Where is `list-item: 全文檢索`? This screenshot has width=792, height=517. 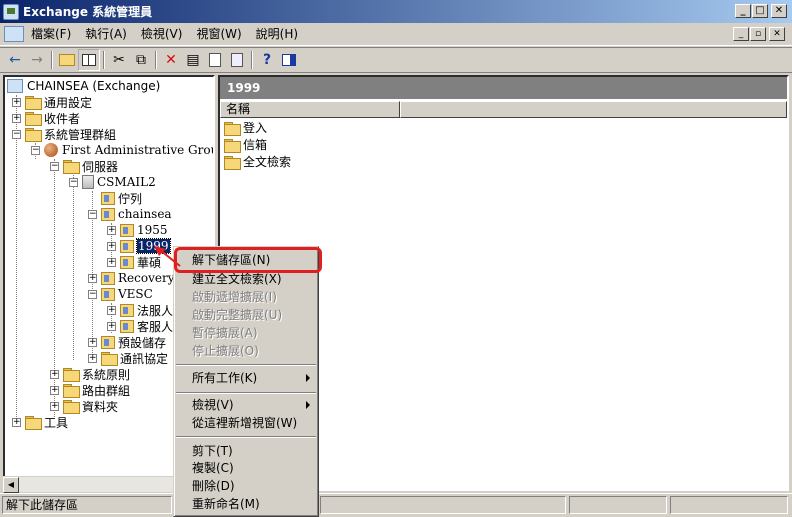 list-item: 全文檢索 is located at coordinates (257, 161).